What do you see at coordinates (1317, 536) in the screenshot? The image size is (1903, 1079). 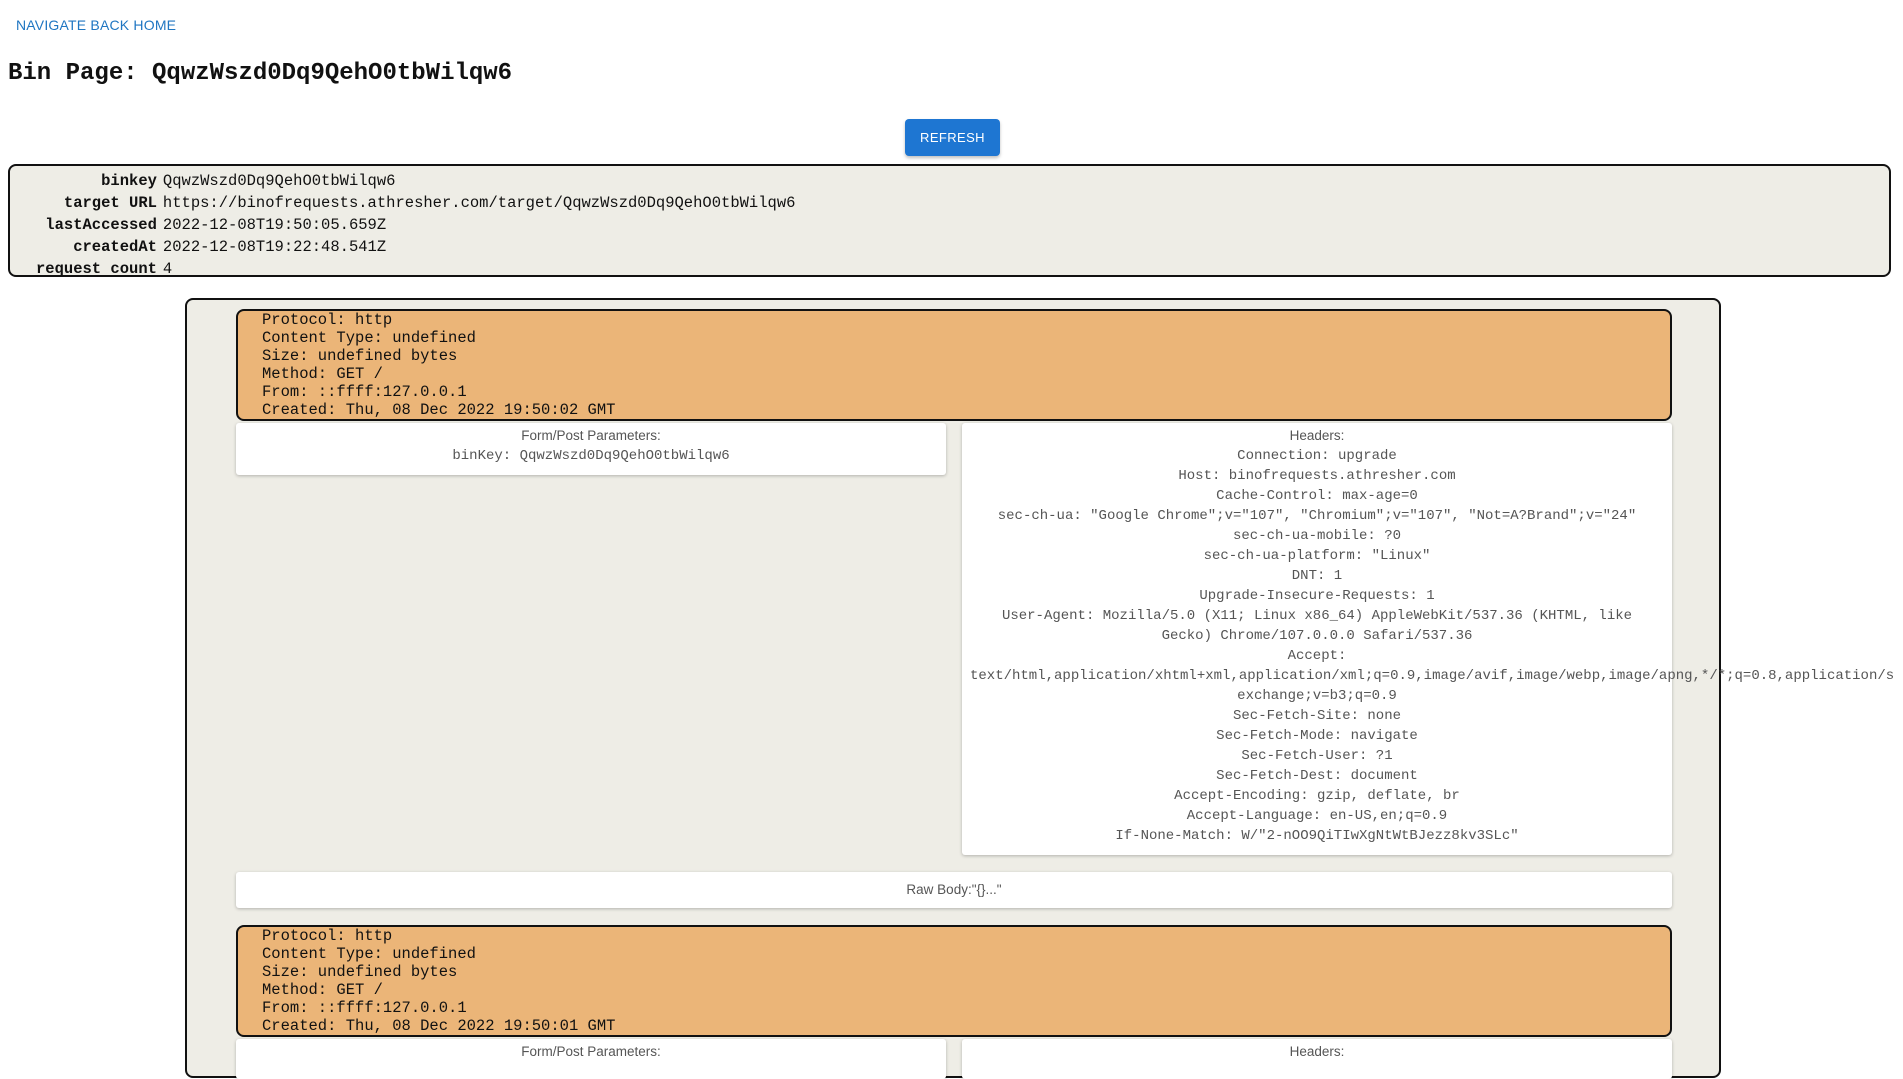 I see `header-item: sec-ch-ua-mobile: ?0` at bounding box center [1317, 536].